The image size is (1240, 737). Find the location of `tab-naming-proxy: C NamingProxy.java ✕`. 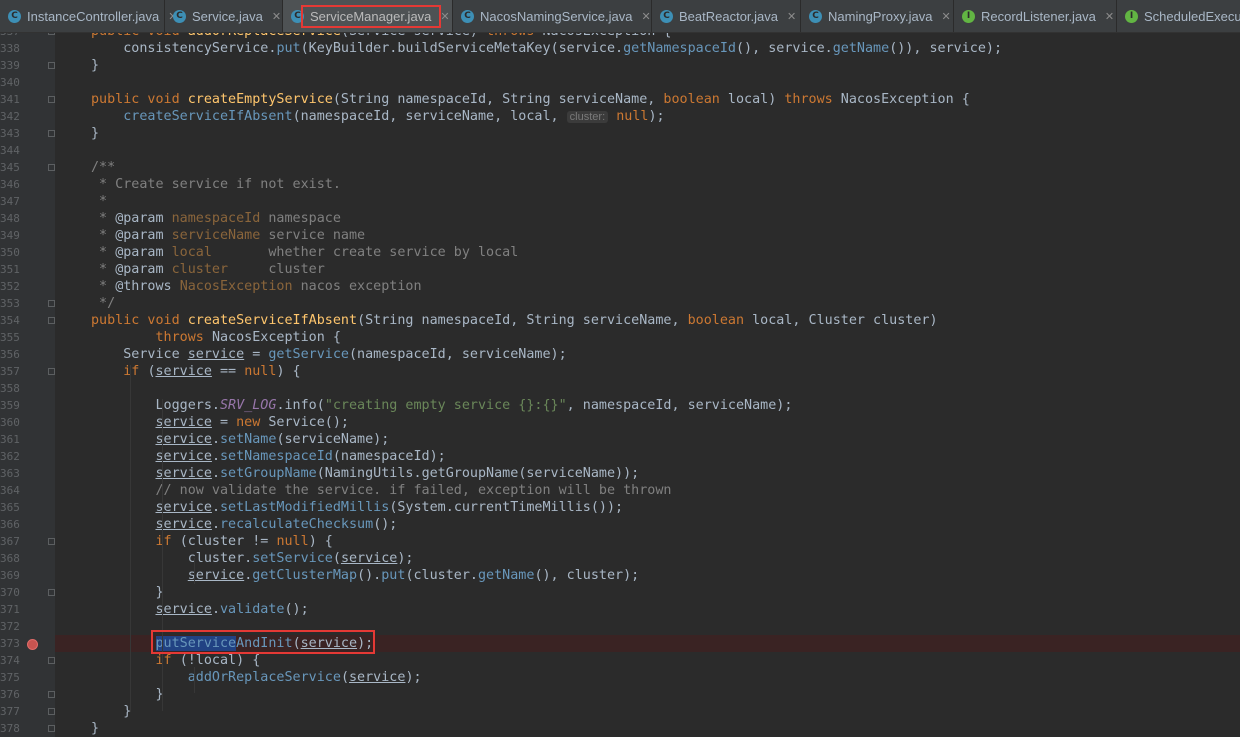

tab-naming-proxy: C NamingProxy.java ✕ is located at coordinates (877, 16).